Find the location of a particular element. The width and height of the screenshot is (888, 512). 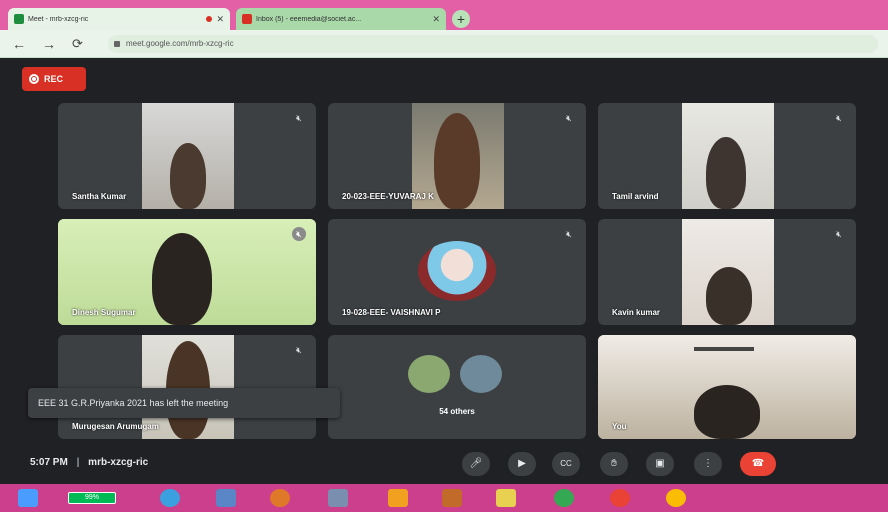

paint-icon is located at coordinates (398, 498).